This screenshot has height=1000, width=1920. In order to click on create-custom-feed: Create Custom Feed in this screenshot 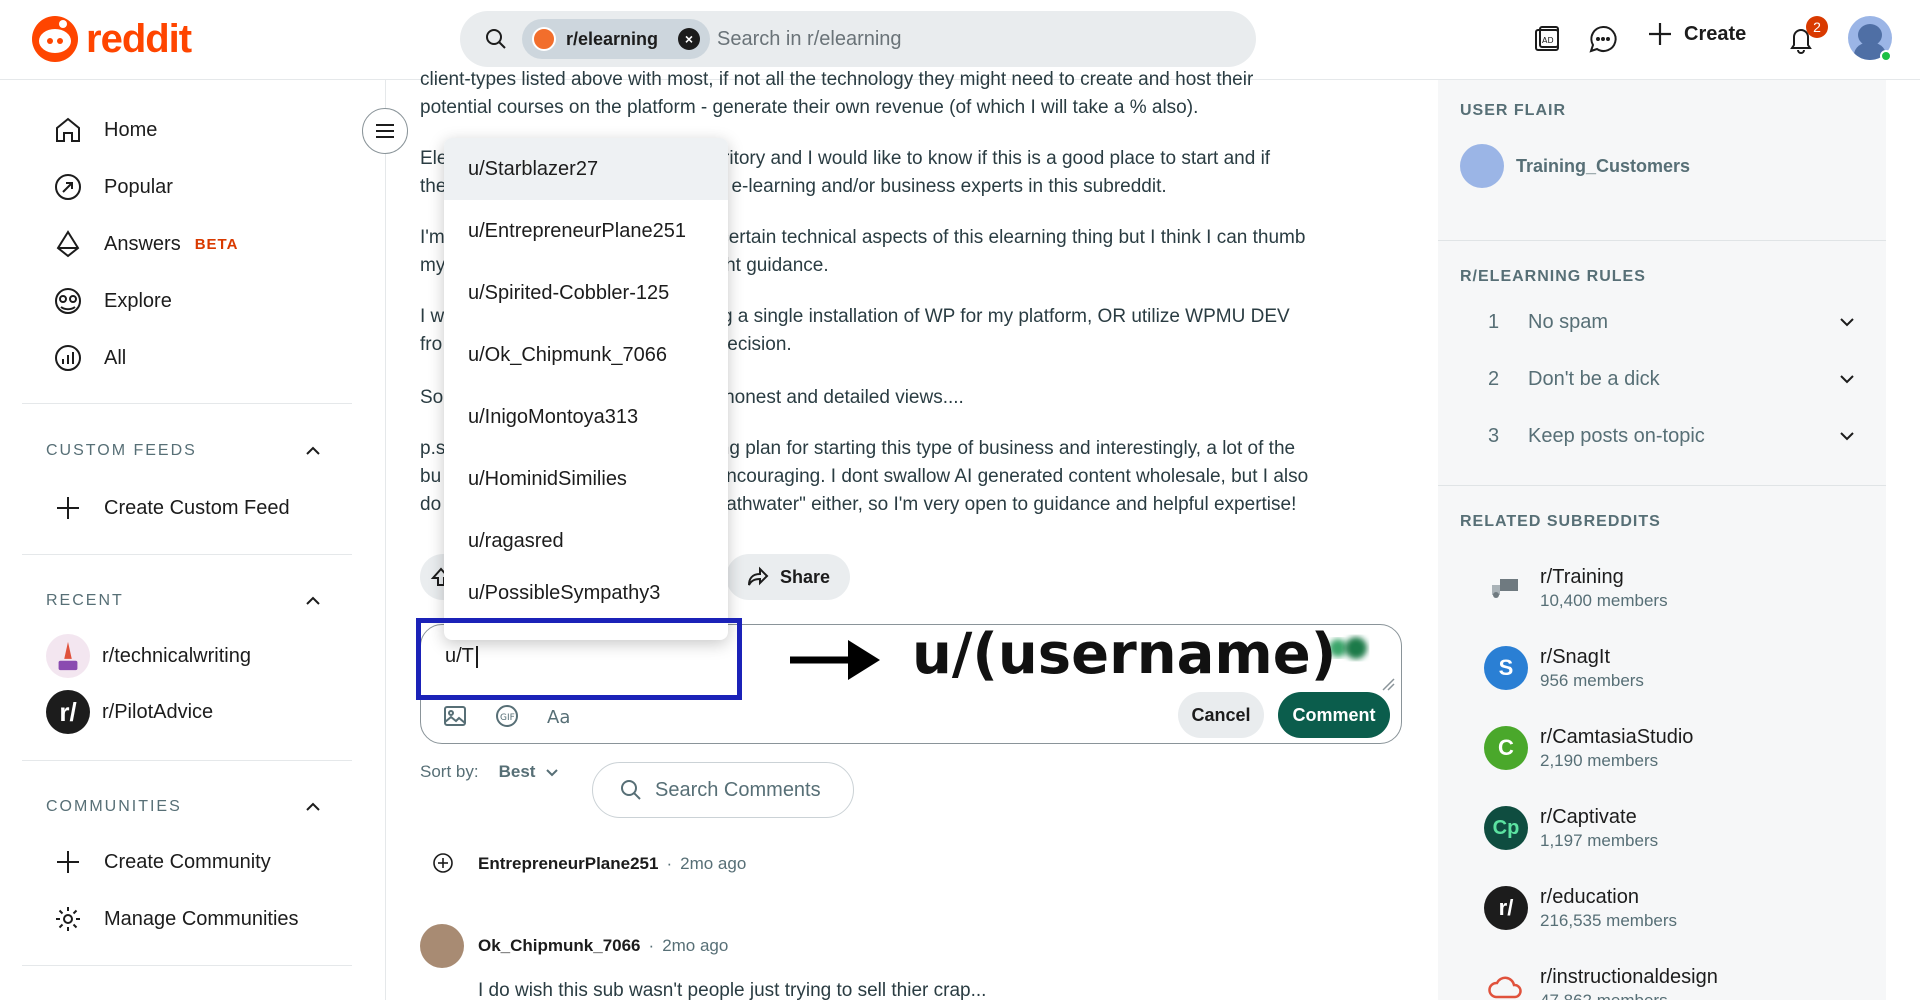, I will do `click(171, 508)`.